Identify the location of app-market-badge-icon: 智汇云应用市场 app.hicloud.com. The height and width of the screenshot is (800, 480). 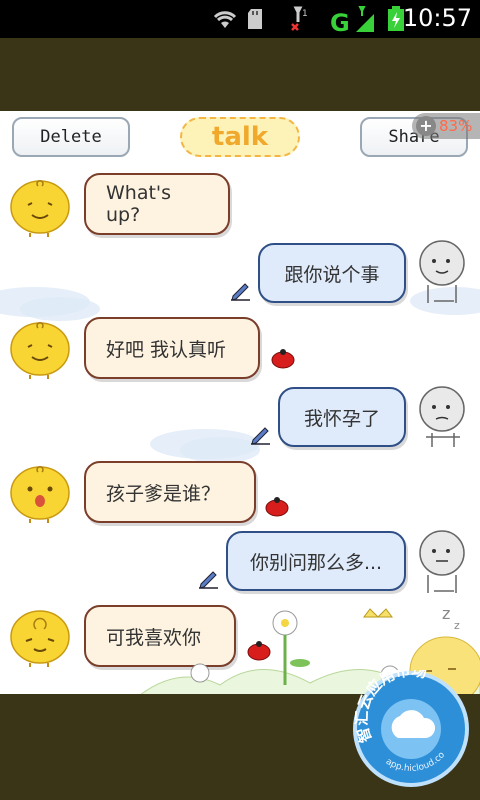
(410, 728).